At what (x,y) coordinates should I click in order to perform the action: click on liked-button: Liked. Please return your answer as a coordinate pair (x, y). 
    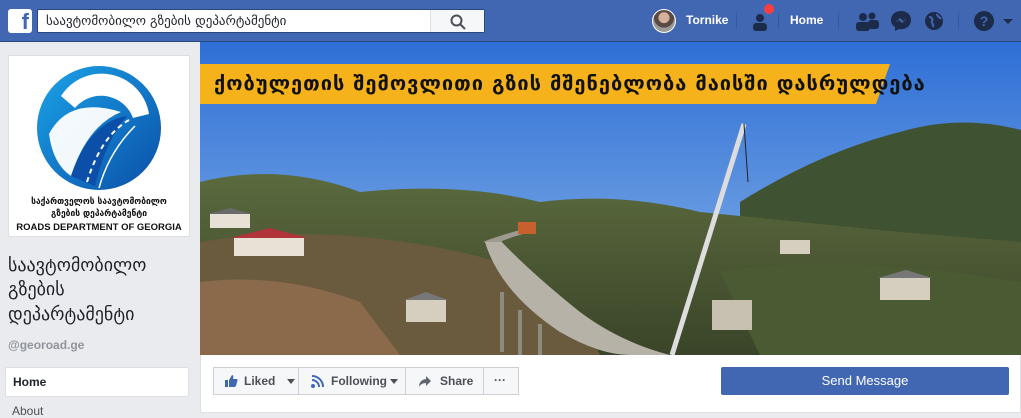
    Looking at the image, I should click on (256, 381).